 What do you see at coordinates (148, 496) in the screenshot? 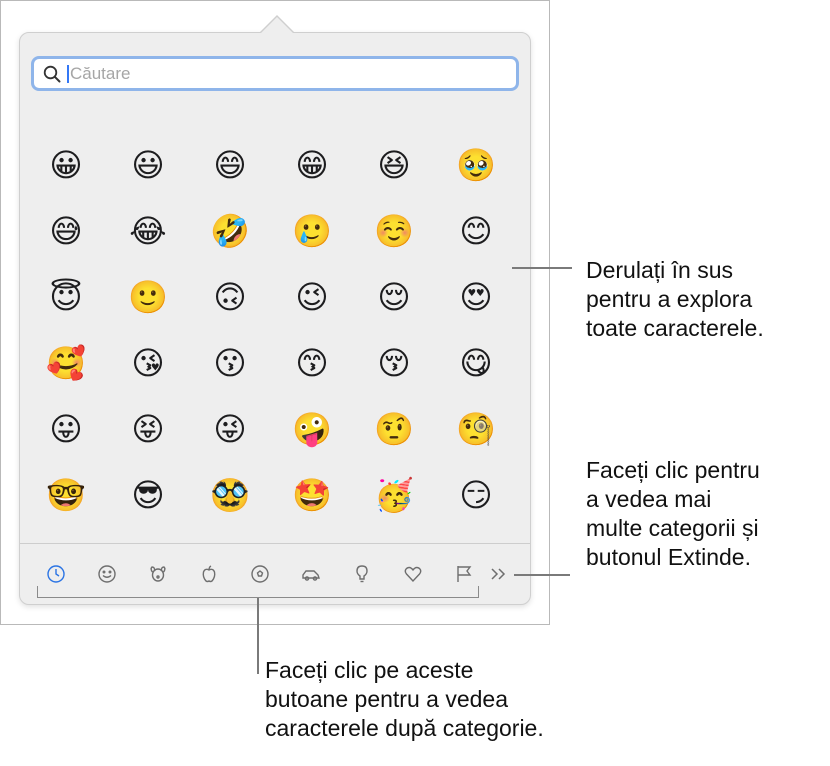
I see `emoji-button: 😎` at bounding box center [148, 496].